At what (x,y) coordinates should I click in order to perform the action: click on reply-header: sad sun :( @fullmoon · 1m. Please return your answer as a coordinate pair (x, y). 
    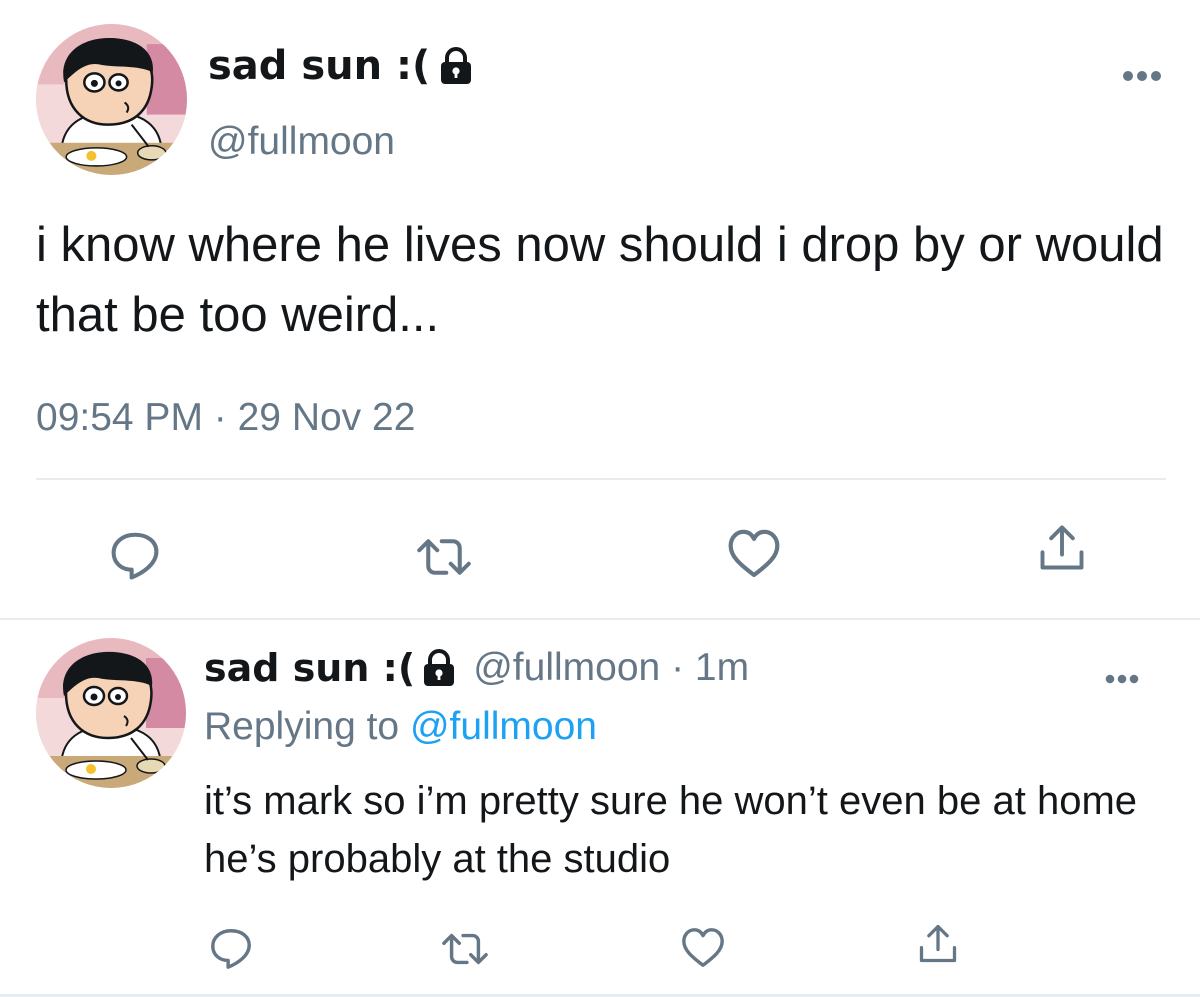
    Looking at the image, I should click on (476, 668).